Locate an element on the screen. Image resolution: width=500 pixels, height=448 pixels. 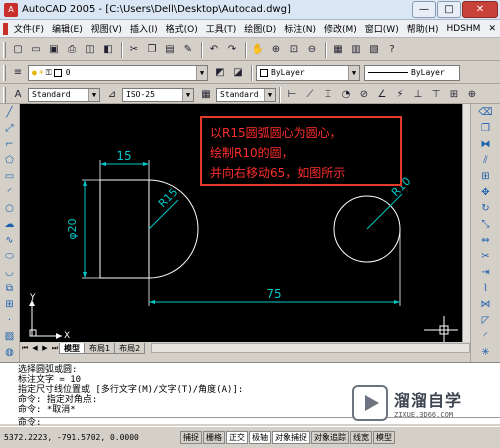
make-current-layer-icon: ◩ is located at coordinates (220, 73).